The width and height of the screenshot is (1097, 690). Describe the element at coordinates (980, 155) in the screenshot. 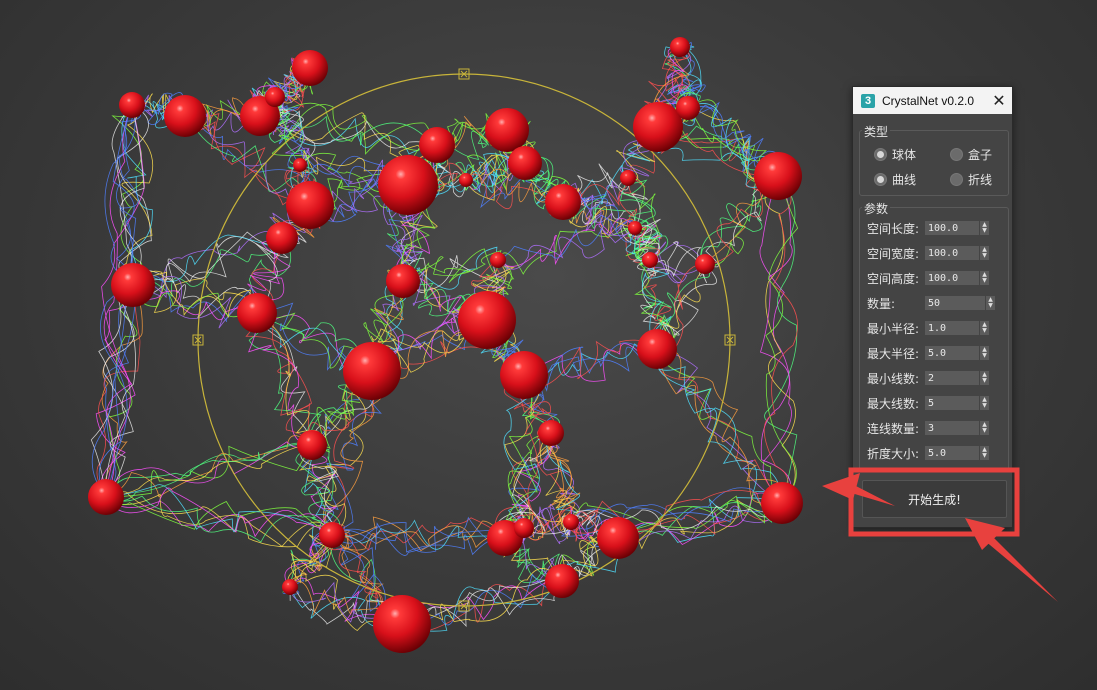

I see `radio-box-label: 盒子` at that location.